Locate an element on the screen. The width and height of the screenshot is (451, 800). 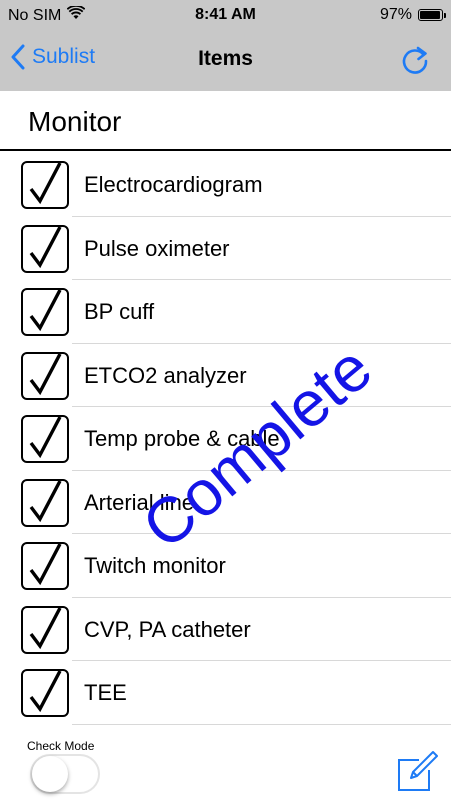
status-right: 97% is located at coordinates (412, 15).